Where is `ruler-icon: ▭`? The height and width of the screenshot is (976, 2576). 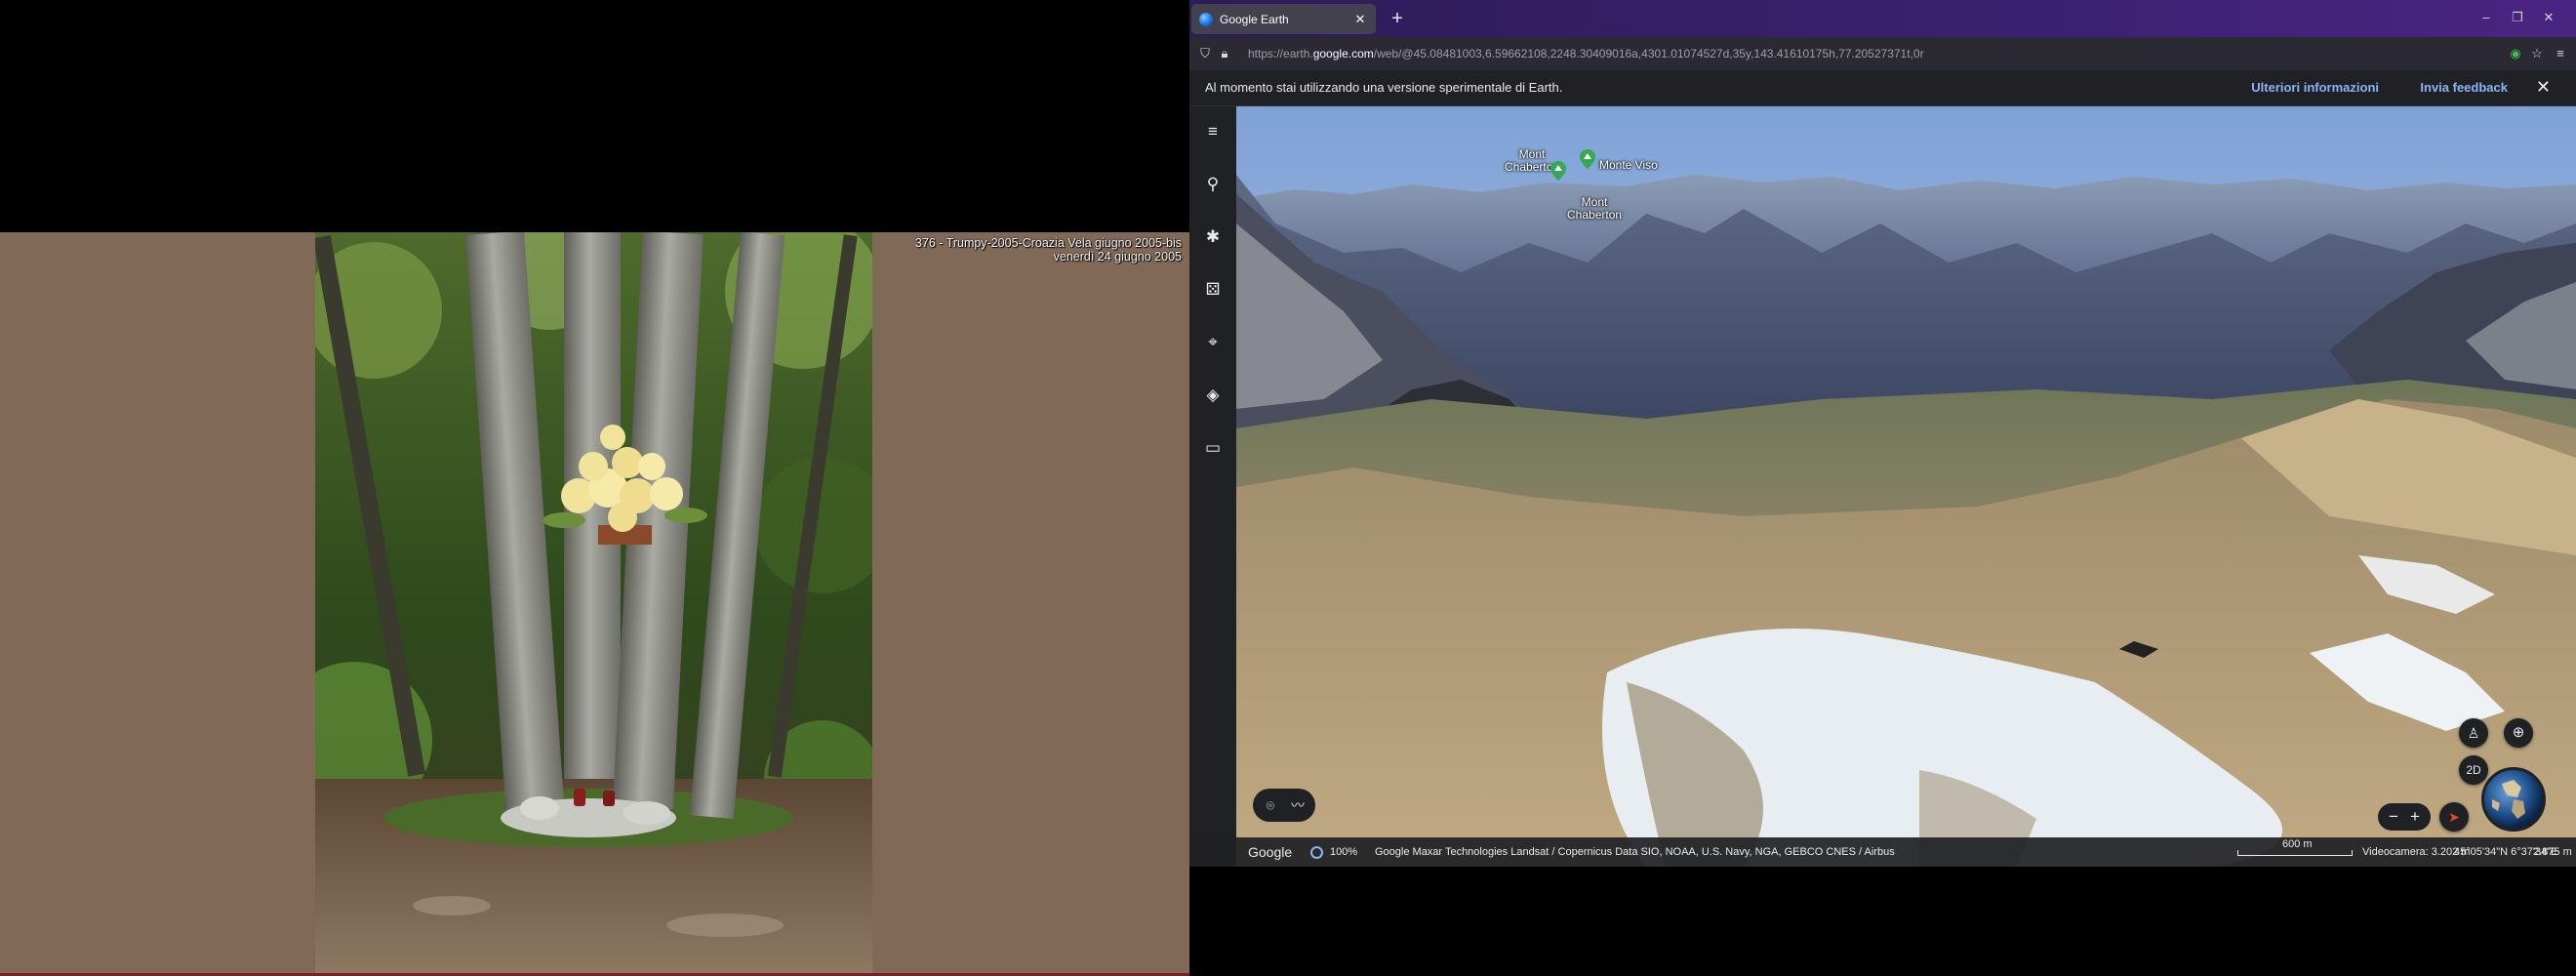
ruler-icon: ▭ is located at coordinates (1213, 448).